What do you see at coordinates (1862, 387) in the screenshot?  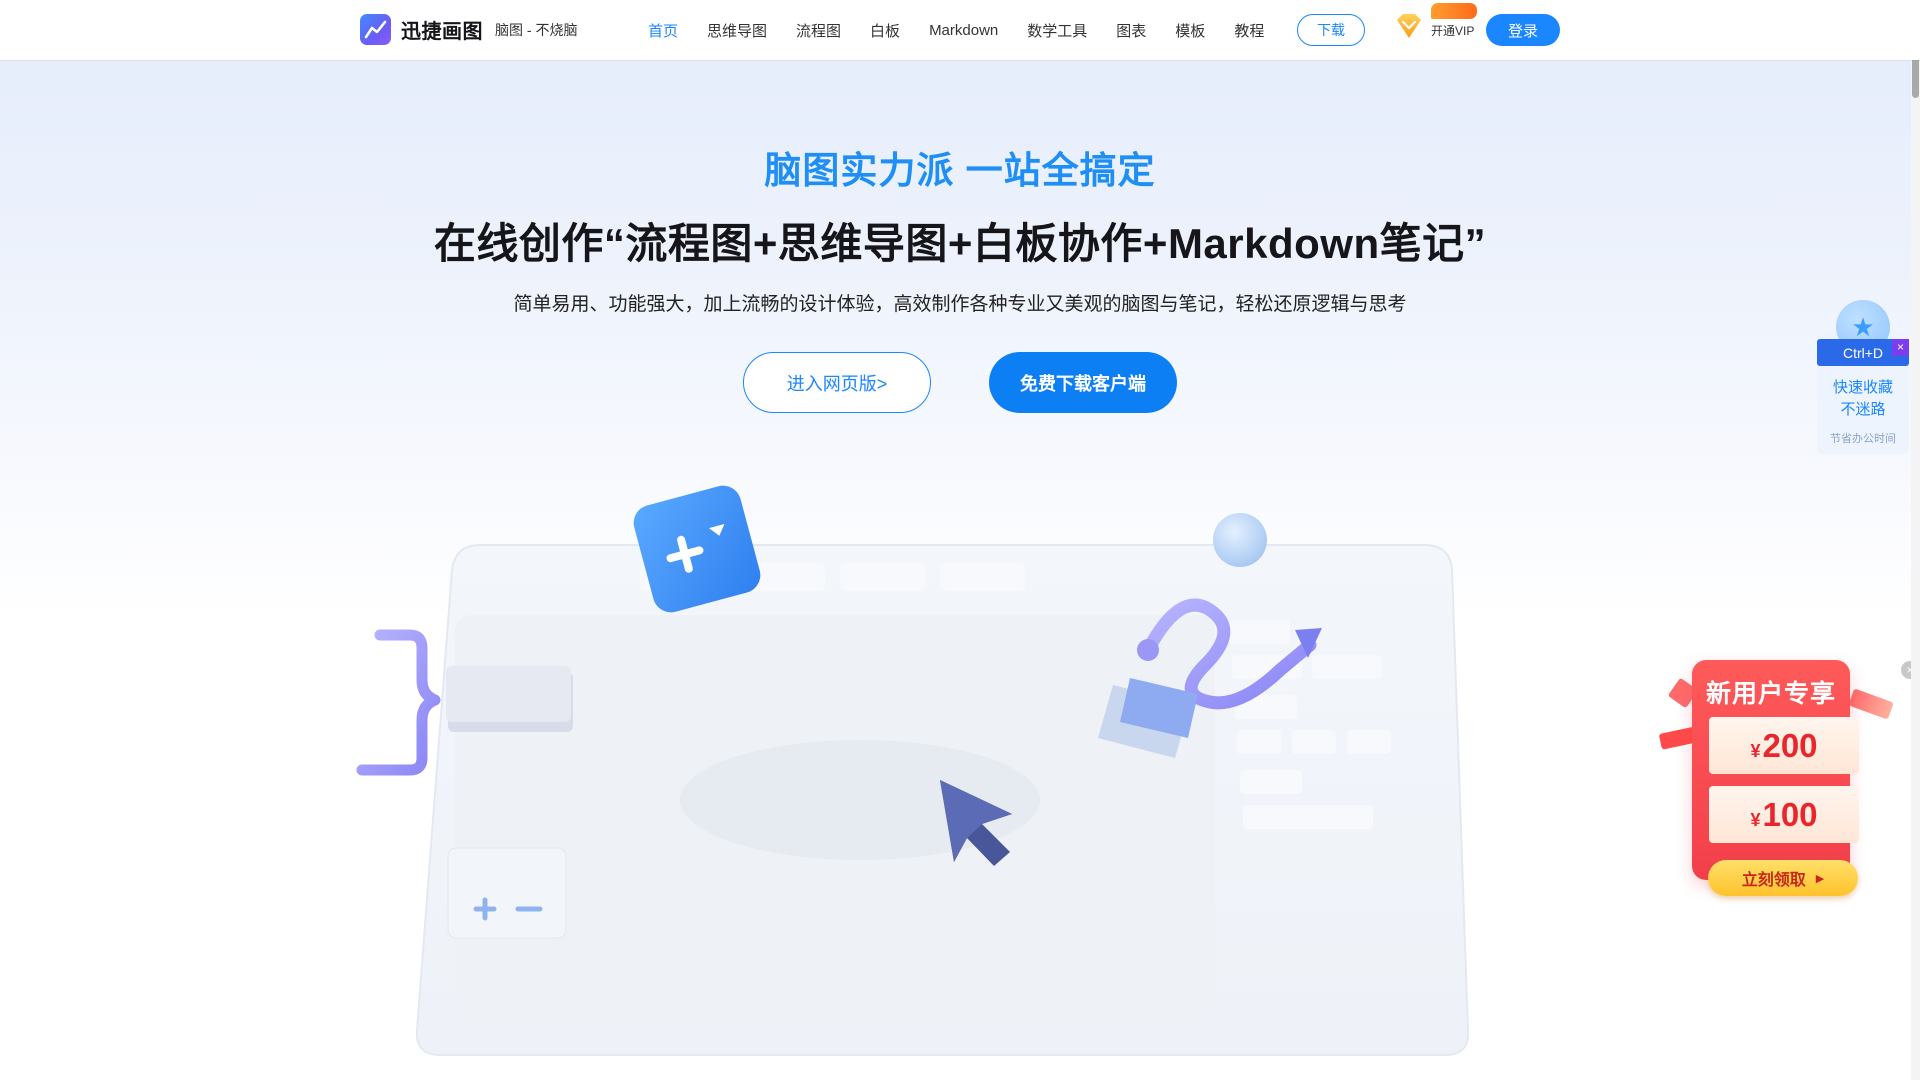 I see `bookmark-text-primary: 快速收藏` at bounding box center [1862, 387].